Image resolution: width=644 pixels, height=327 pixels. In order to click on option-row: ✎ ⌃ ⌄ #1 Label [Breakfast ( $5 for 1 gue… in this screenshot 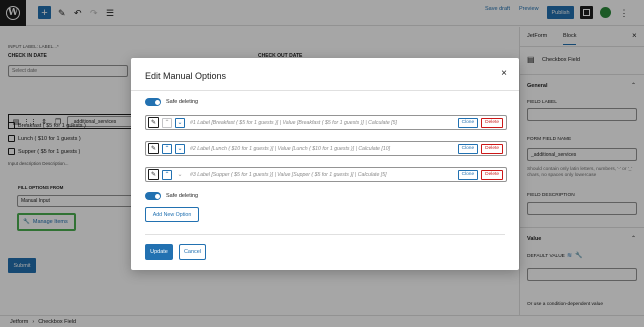, I will do `click(326, 122)`.